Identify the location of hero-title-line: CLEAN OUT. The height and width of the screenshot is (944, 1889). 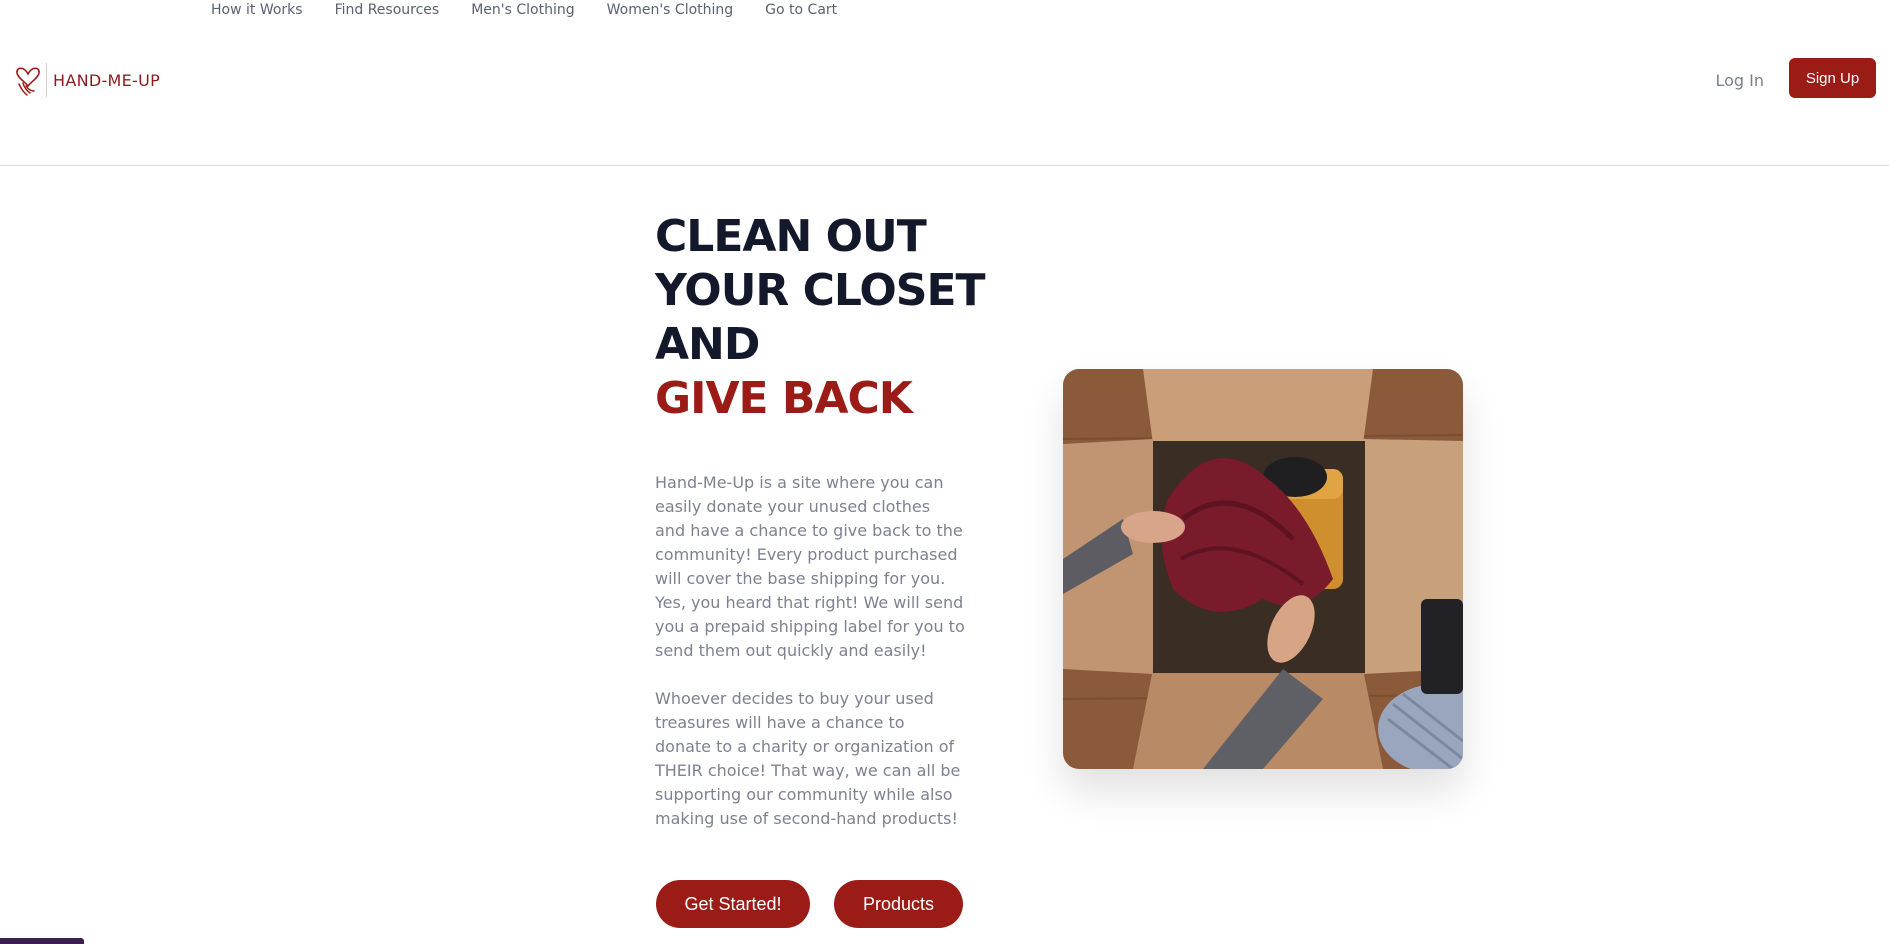
(791, 236).